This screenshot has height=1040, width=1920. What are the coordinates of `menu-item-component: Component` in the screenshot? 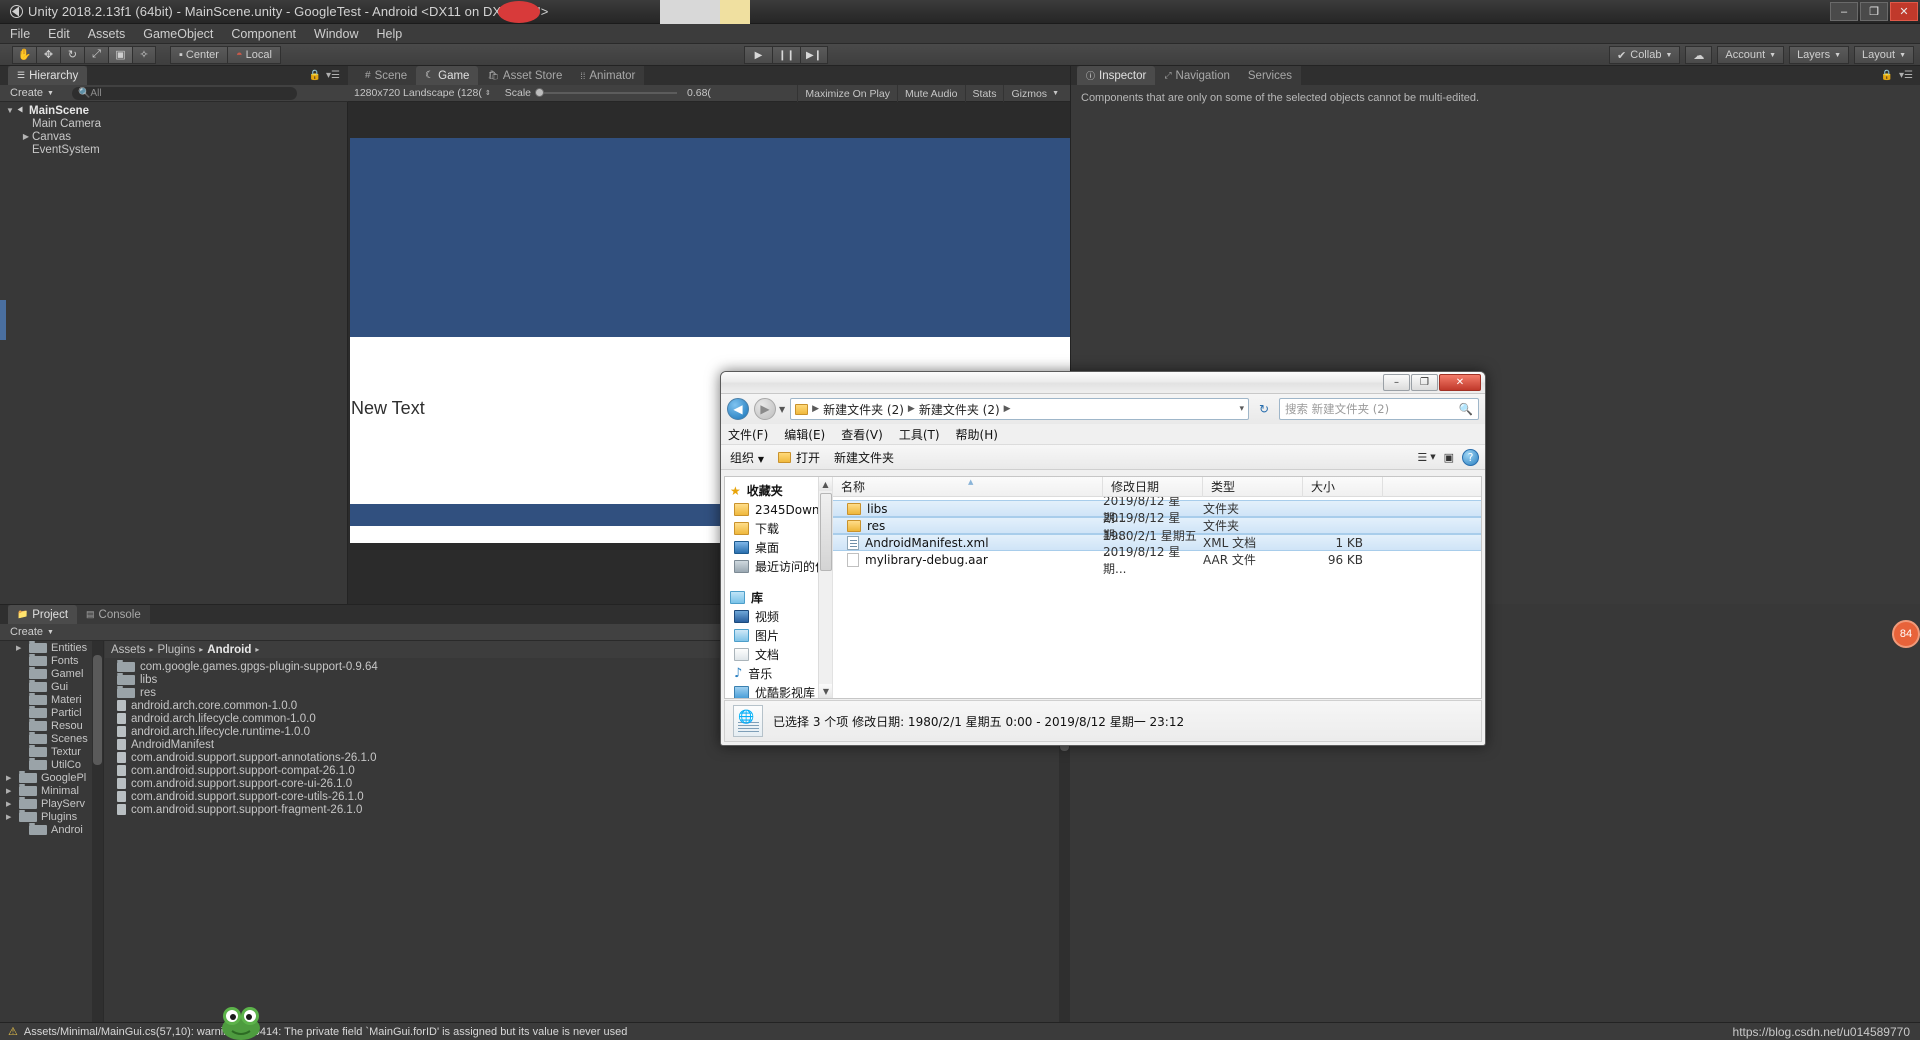 It's located at (263, 34).